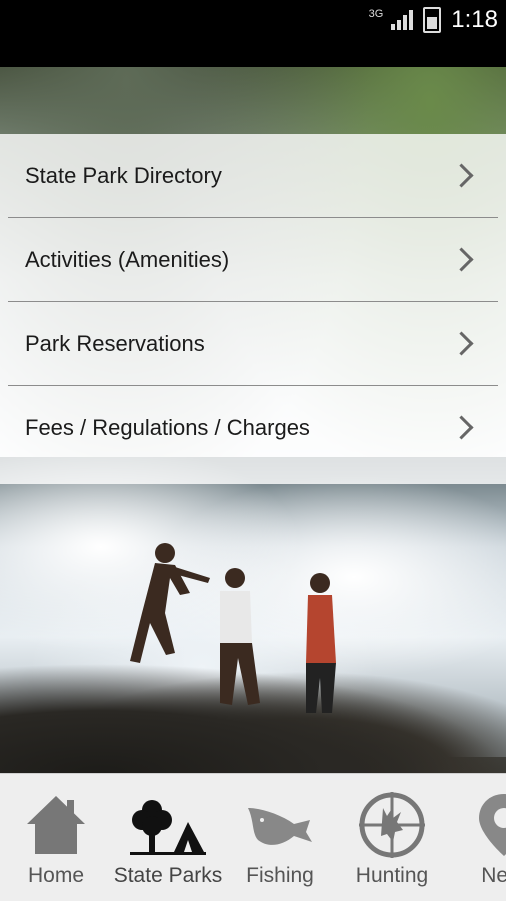  Describe the element at coordinates (253, 20) in the screenshot. I see `status-bar: 3G 1:18` at that location.